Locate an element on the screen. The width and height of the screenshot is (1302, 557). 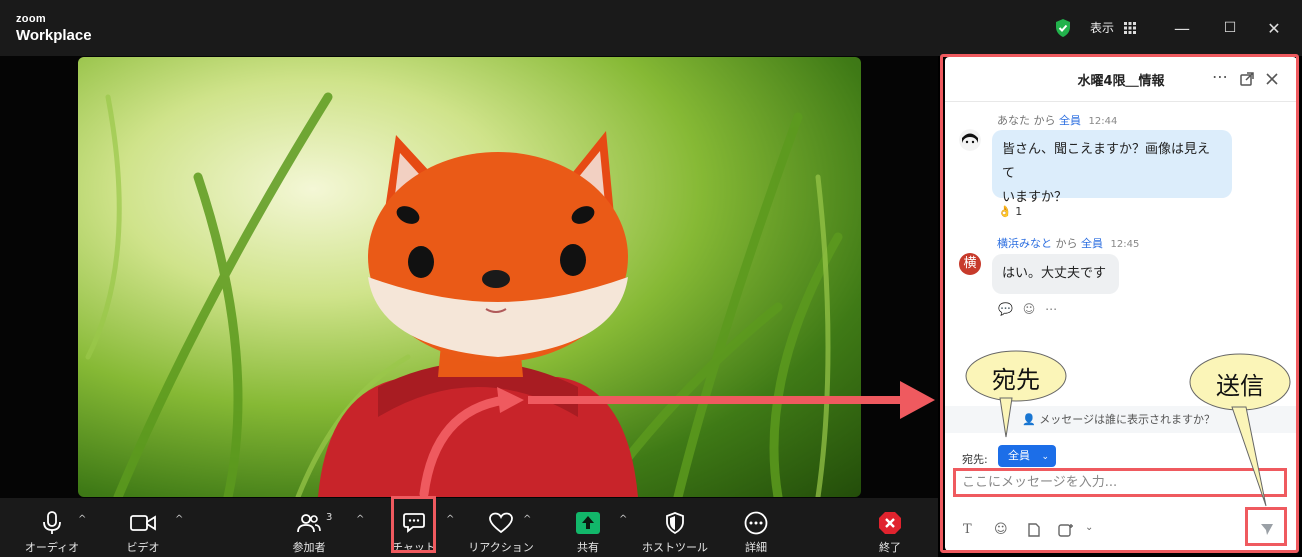
minimize-button: — is located at coordinates (1182, 28).